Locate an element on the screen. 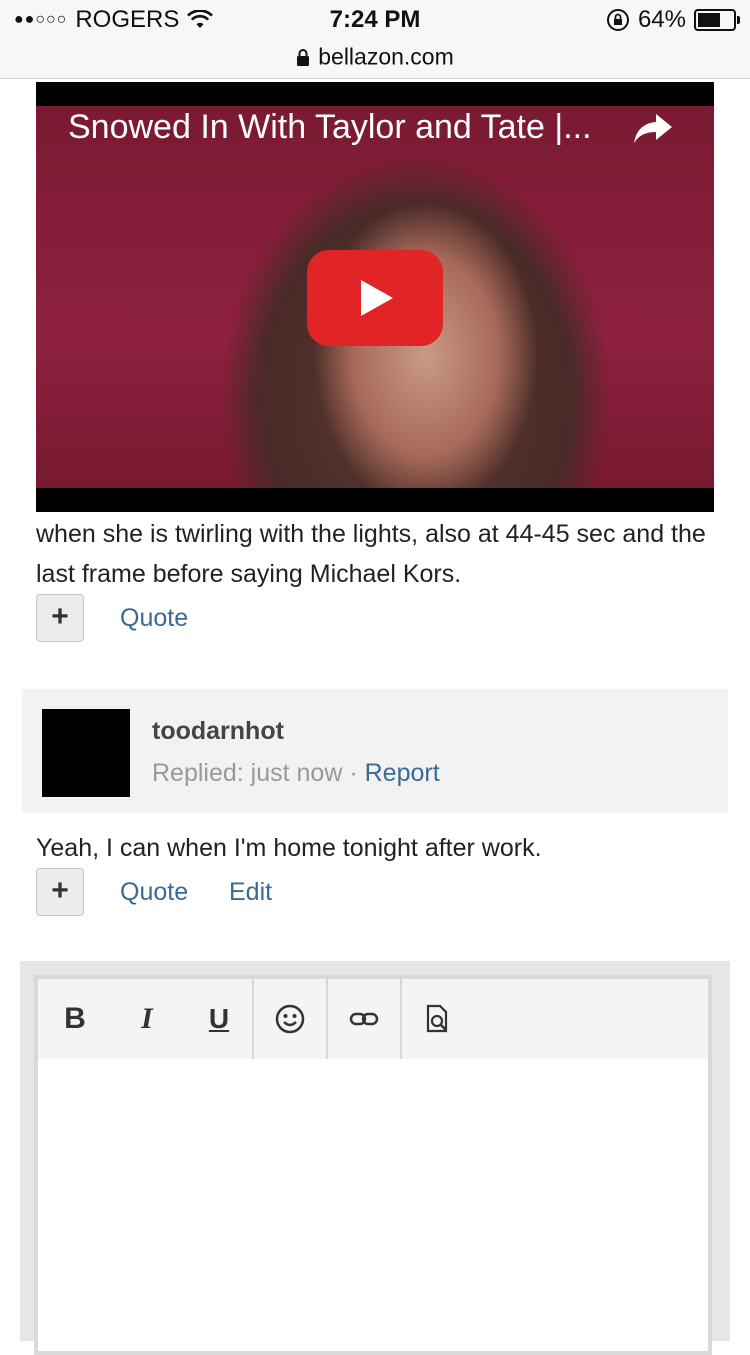 This screenshot has width=750, height=1355. report-link: Report is located at coordinates (402, 773).